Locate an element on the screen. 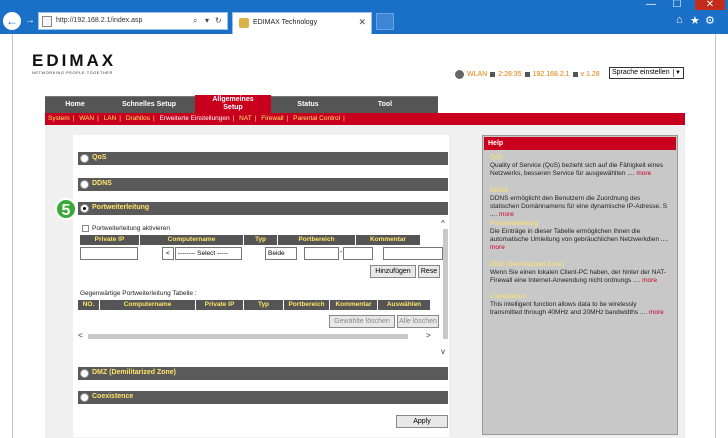 This screenshot has width=728, height=438. scroll-down-icon: v is located at coordinates (443, 351).